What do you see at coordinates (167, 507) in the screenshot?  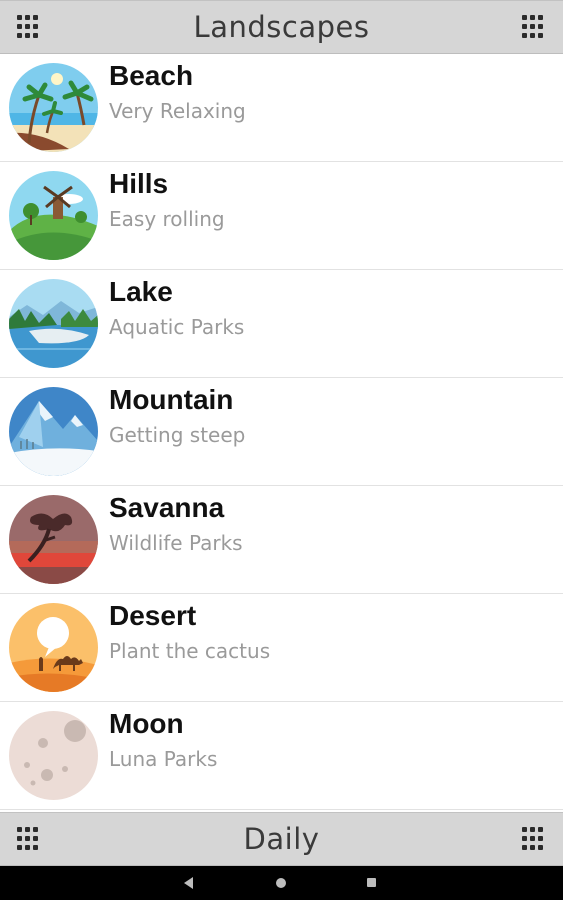 I see `item-title: Savanna` at bounding box center [167, 507].